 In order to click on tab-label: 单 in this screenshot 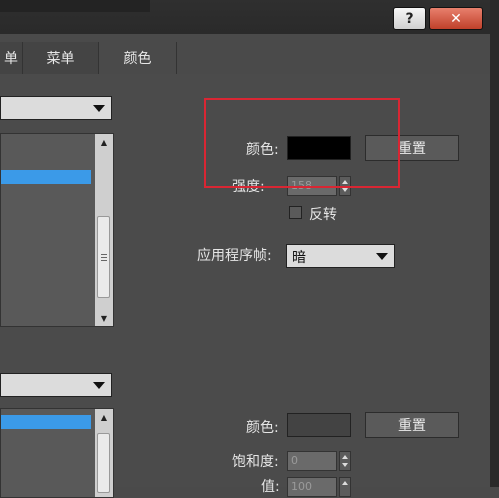, I will do `click(11, 59)`.